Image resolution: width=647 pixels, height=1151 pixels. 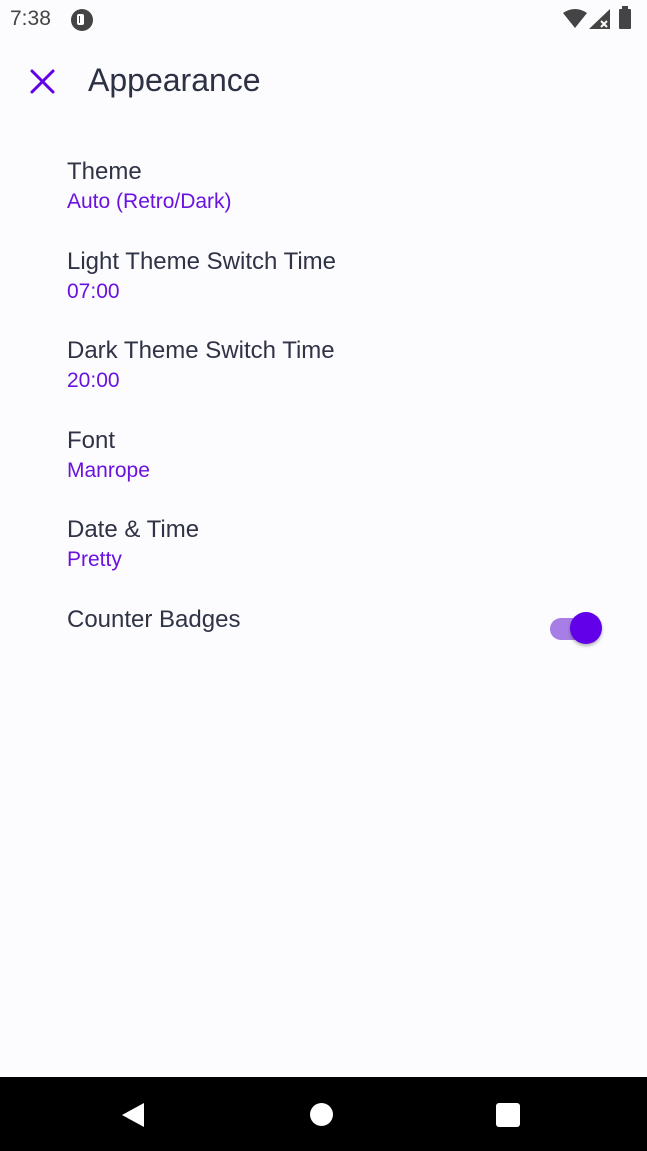 I want to click on toolbar: Appearance, so click(x=323, y=82).